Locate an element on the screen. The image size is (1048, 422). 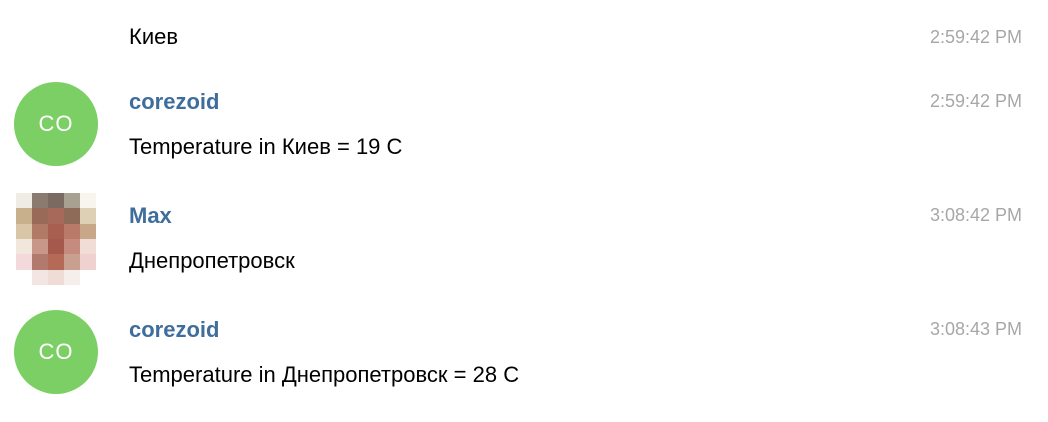
message-timestamp: 3:08:43 PM is located at coordinates (975, 329).